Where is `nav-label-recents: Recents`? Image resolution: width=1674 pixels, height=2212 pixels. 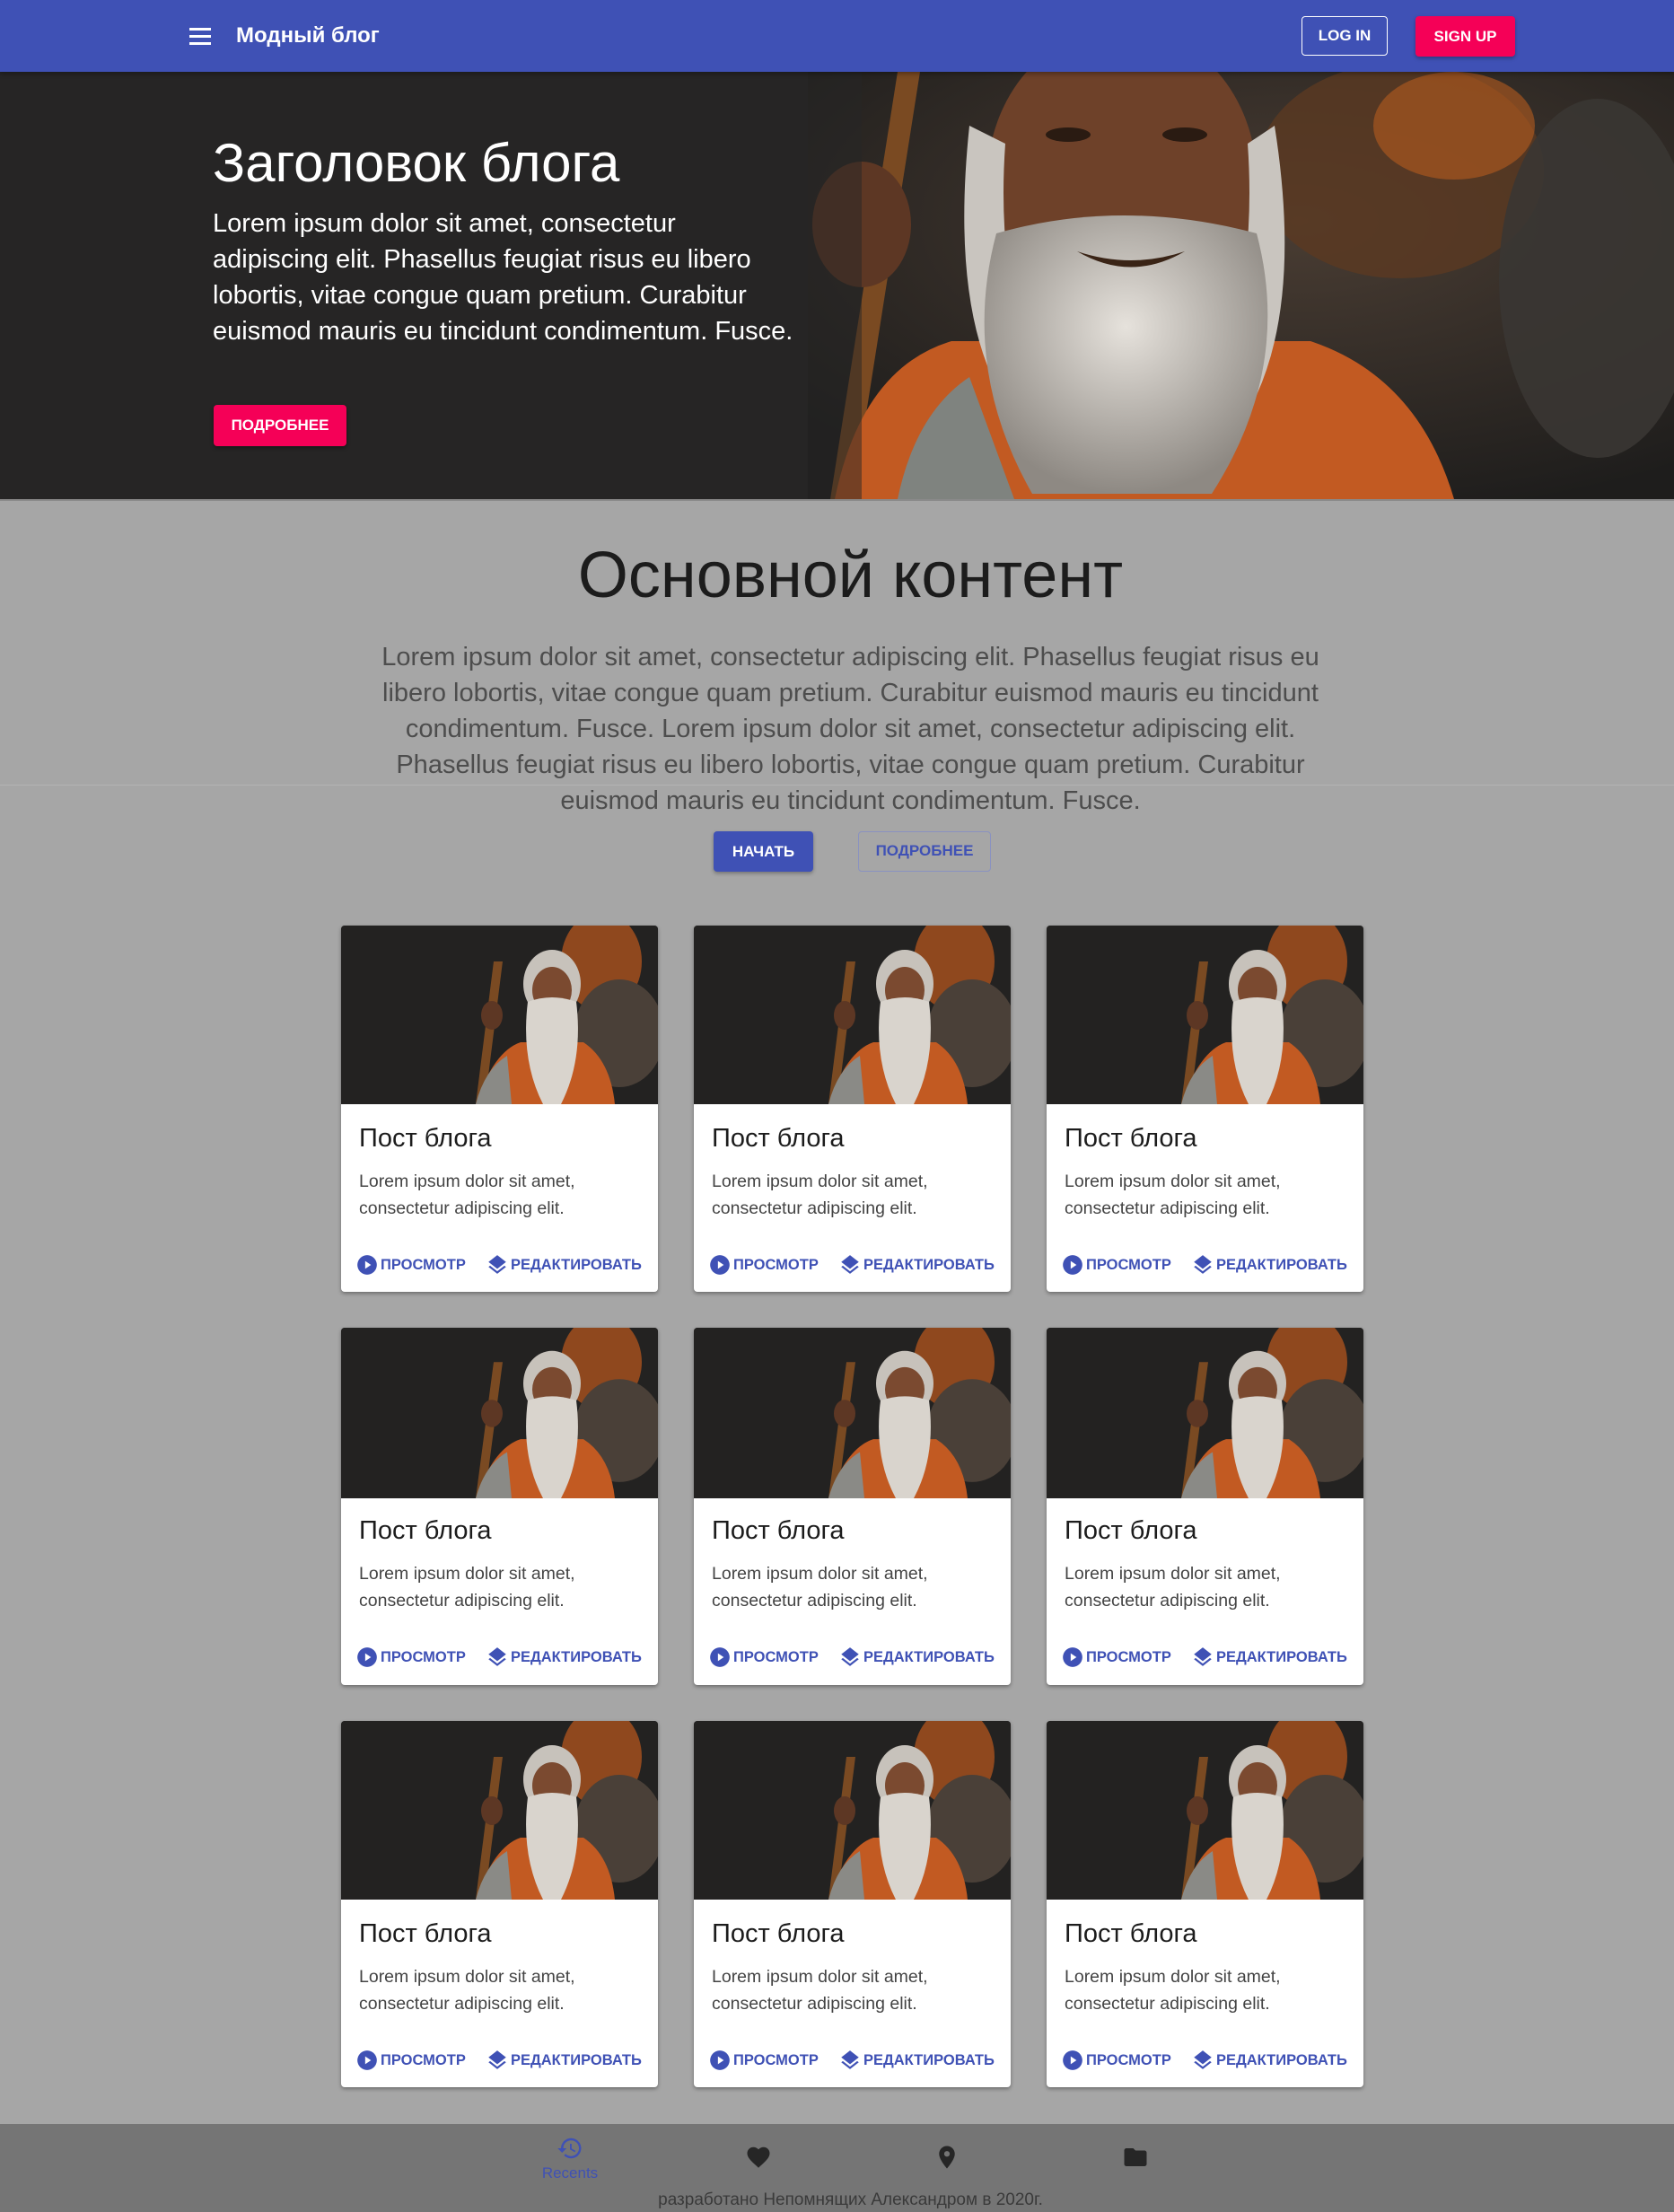
nav-label-recents: Recents is located at coordinates (570, 2172).